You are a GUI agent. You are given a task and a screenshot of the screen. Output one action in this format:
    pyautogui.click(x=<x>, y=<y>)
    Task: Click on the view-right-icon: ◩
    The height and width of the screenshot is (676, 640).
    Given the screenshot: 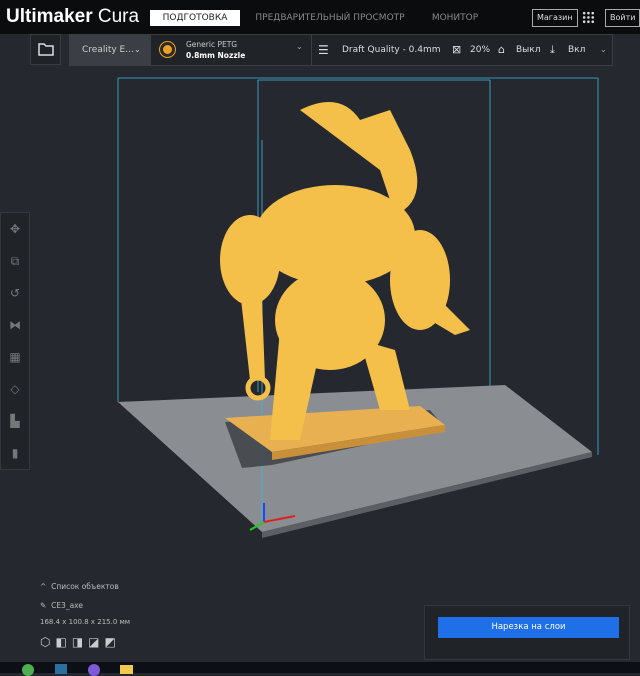 What is the action you would take?
    pyautogui.click(x=113, y=642)
    